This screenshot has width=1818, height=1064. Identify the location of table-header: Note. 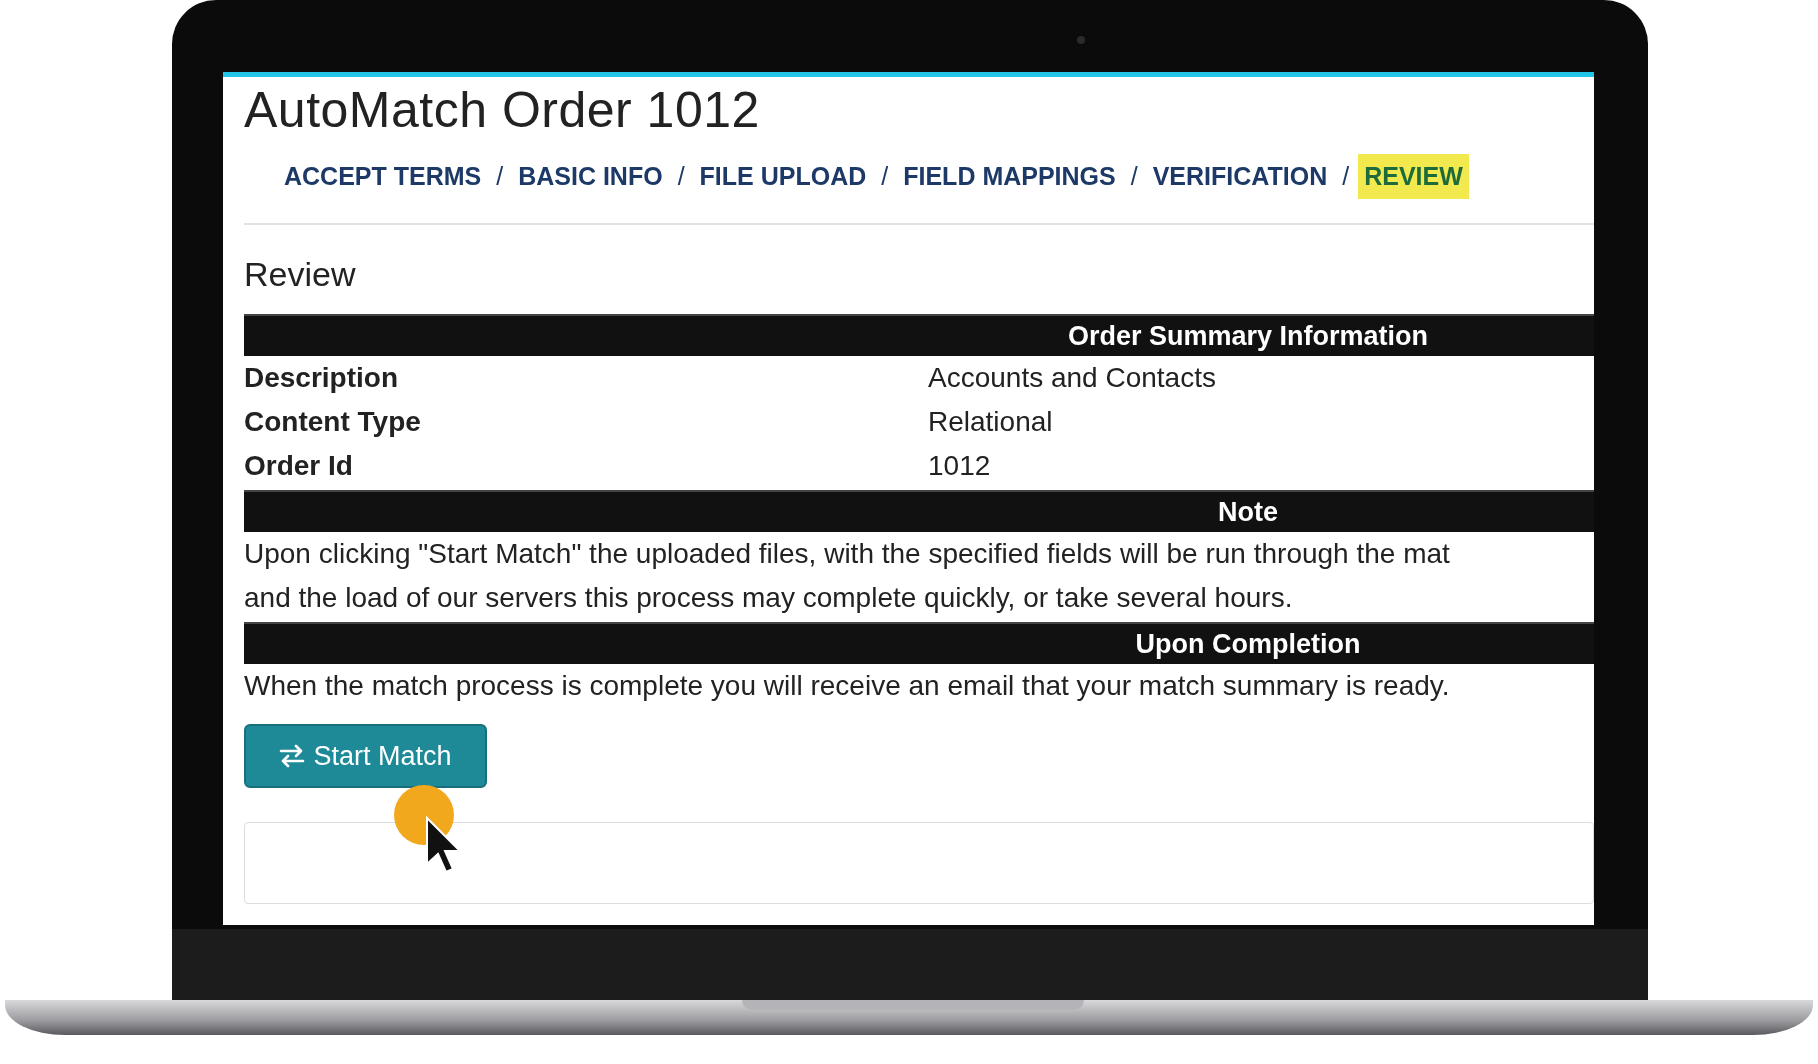
(919, 511).